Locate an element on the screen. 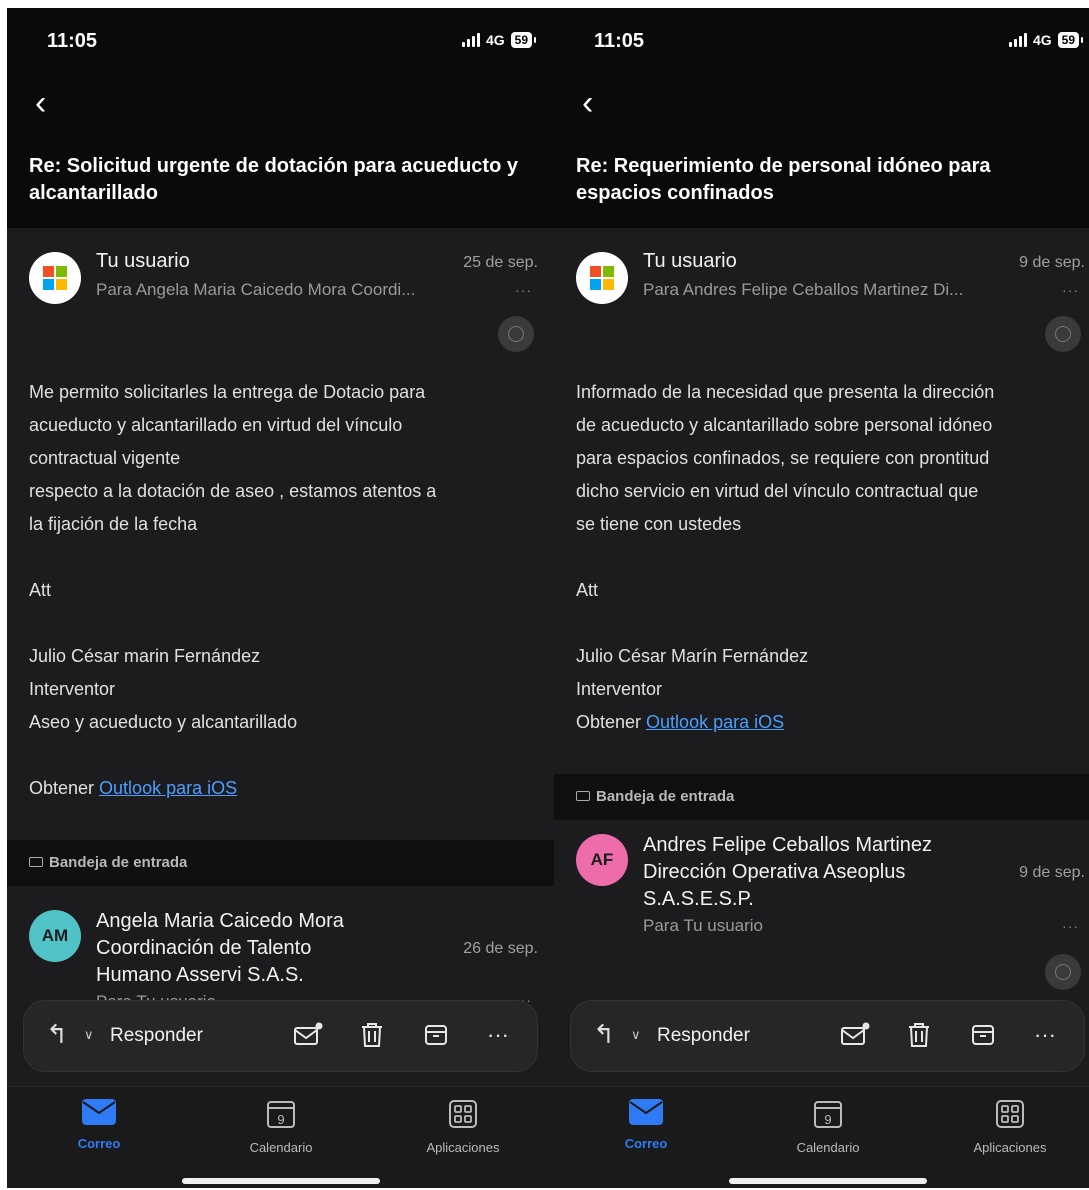 Image resolution: width=1089 pixels, height=1190 pixels. battery-icon: 59 is located at coordinates (523, 40).